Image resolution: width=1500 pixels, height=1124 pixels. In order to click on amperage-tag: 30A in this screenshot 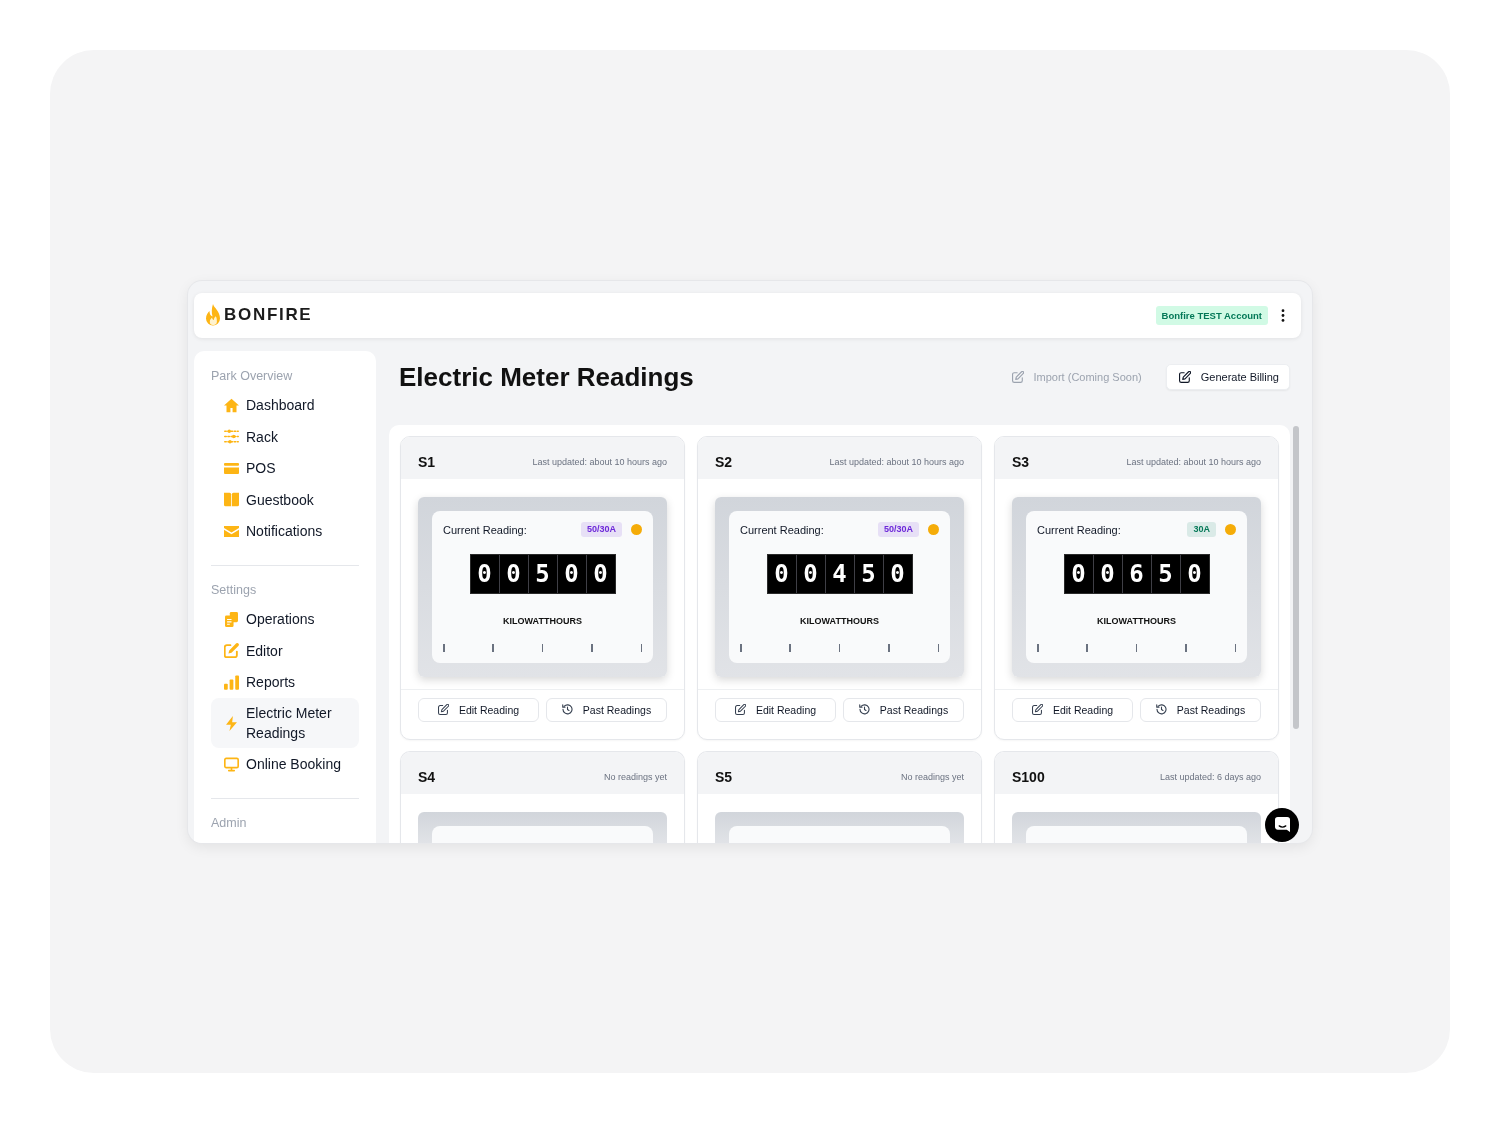, I will do `click(1201, 529)`.